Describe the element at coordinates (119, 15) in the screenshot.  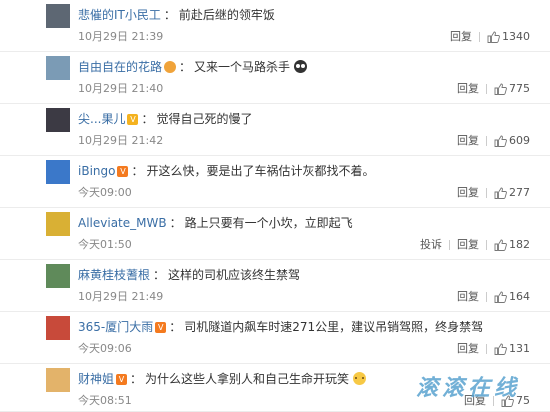
I see `username-link: 悲催的IT小民工` at that location.